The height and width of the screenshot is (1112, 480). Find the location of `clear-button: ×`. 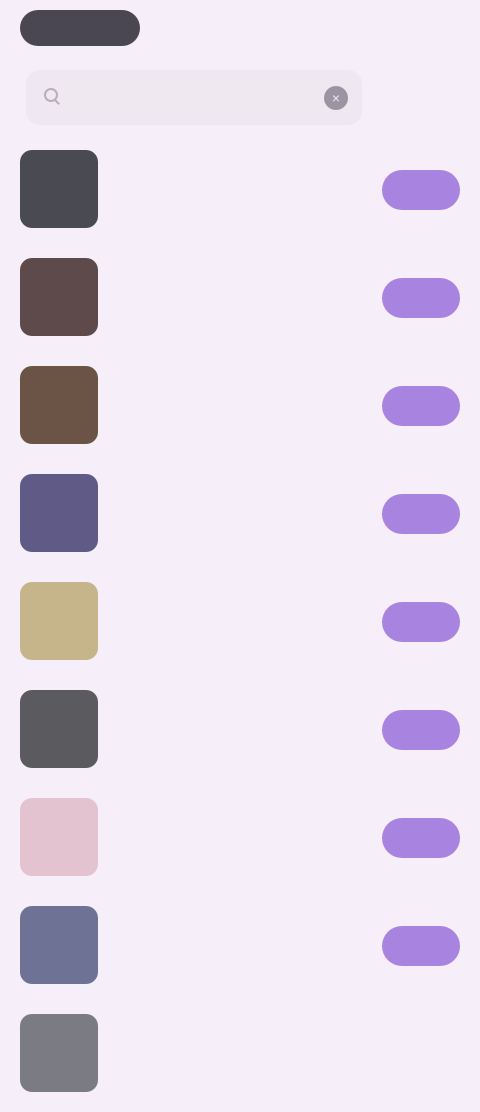

clear-button: × is located at coordinates (336, 98).